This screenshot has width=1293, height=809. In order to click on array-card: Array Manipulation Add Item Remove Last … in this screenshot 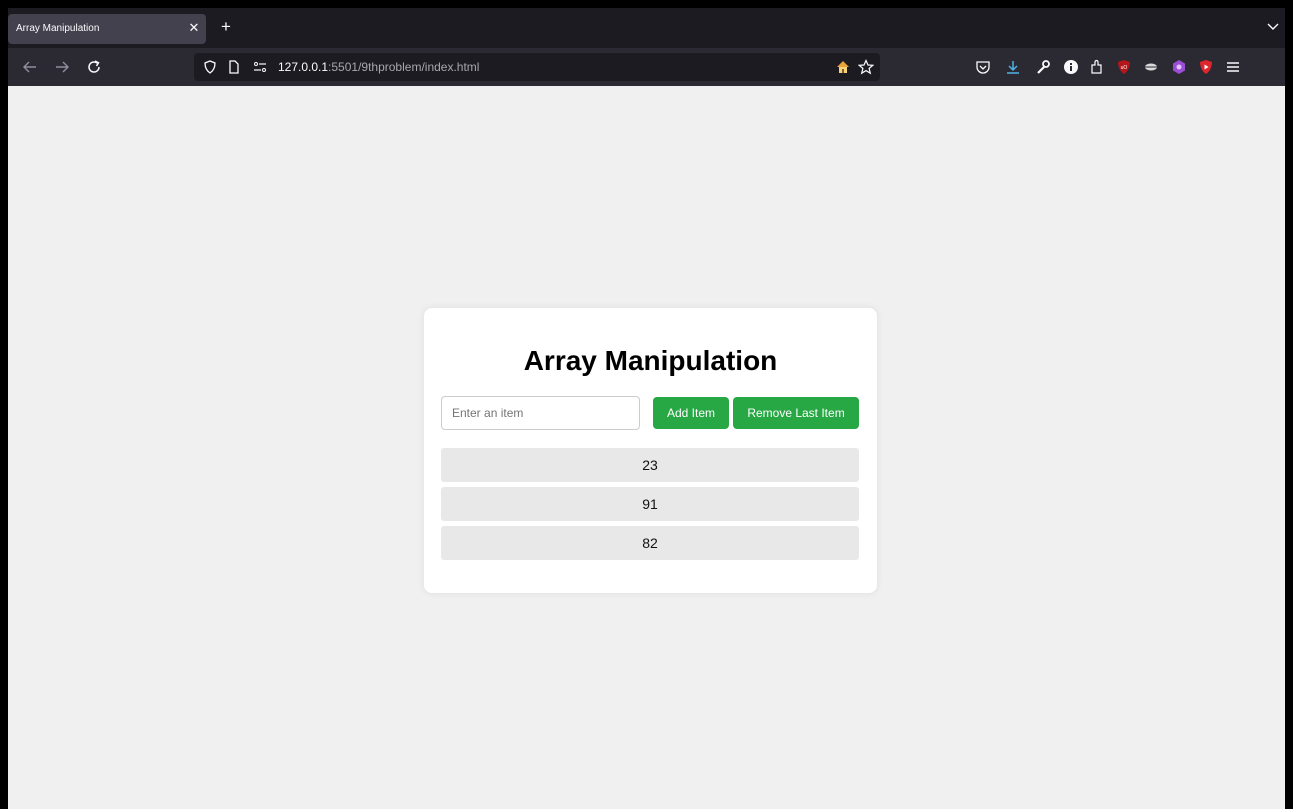, I will do `click(650, 450)`.